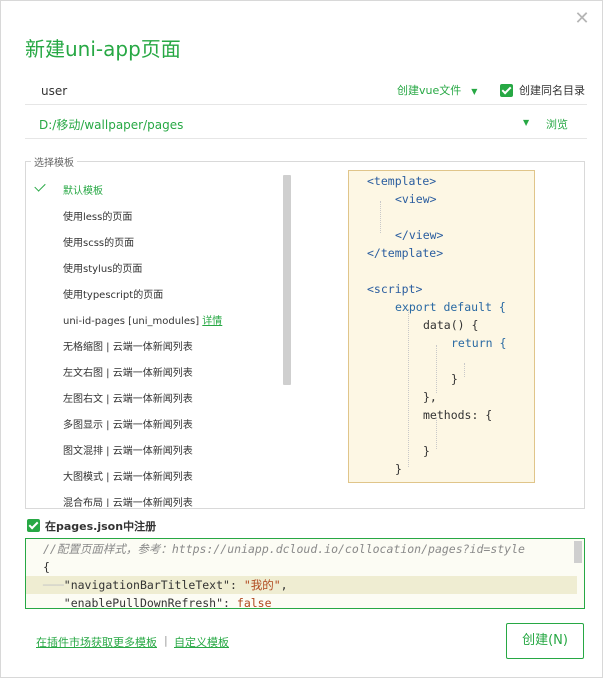 This screenshot has width=603, height=678. What do you see at coordinates (506, 90) in the screenshot?
I see `create-dir-checkbox` at bounding box center [506, 90].